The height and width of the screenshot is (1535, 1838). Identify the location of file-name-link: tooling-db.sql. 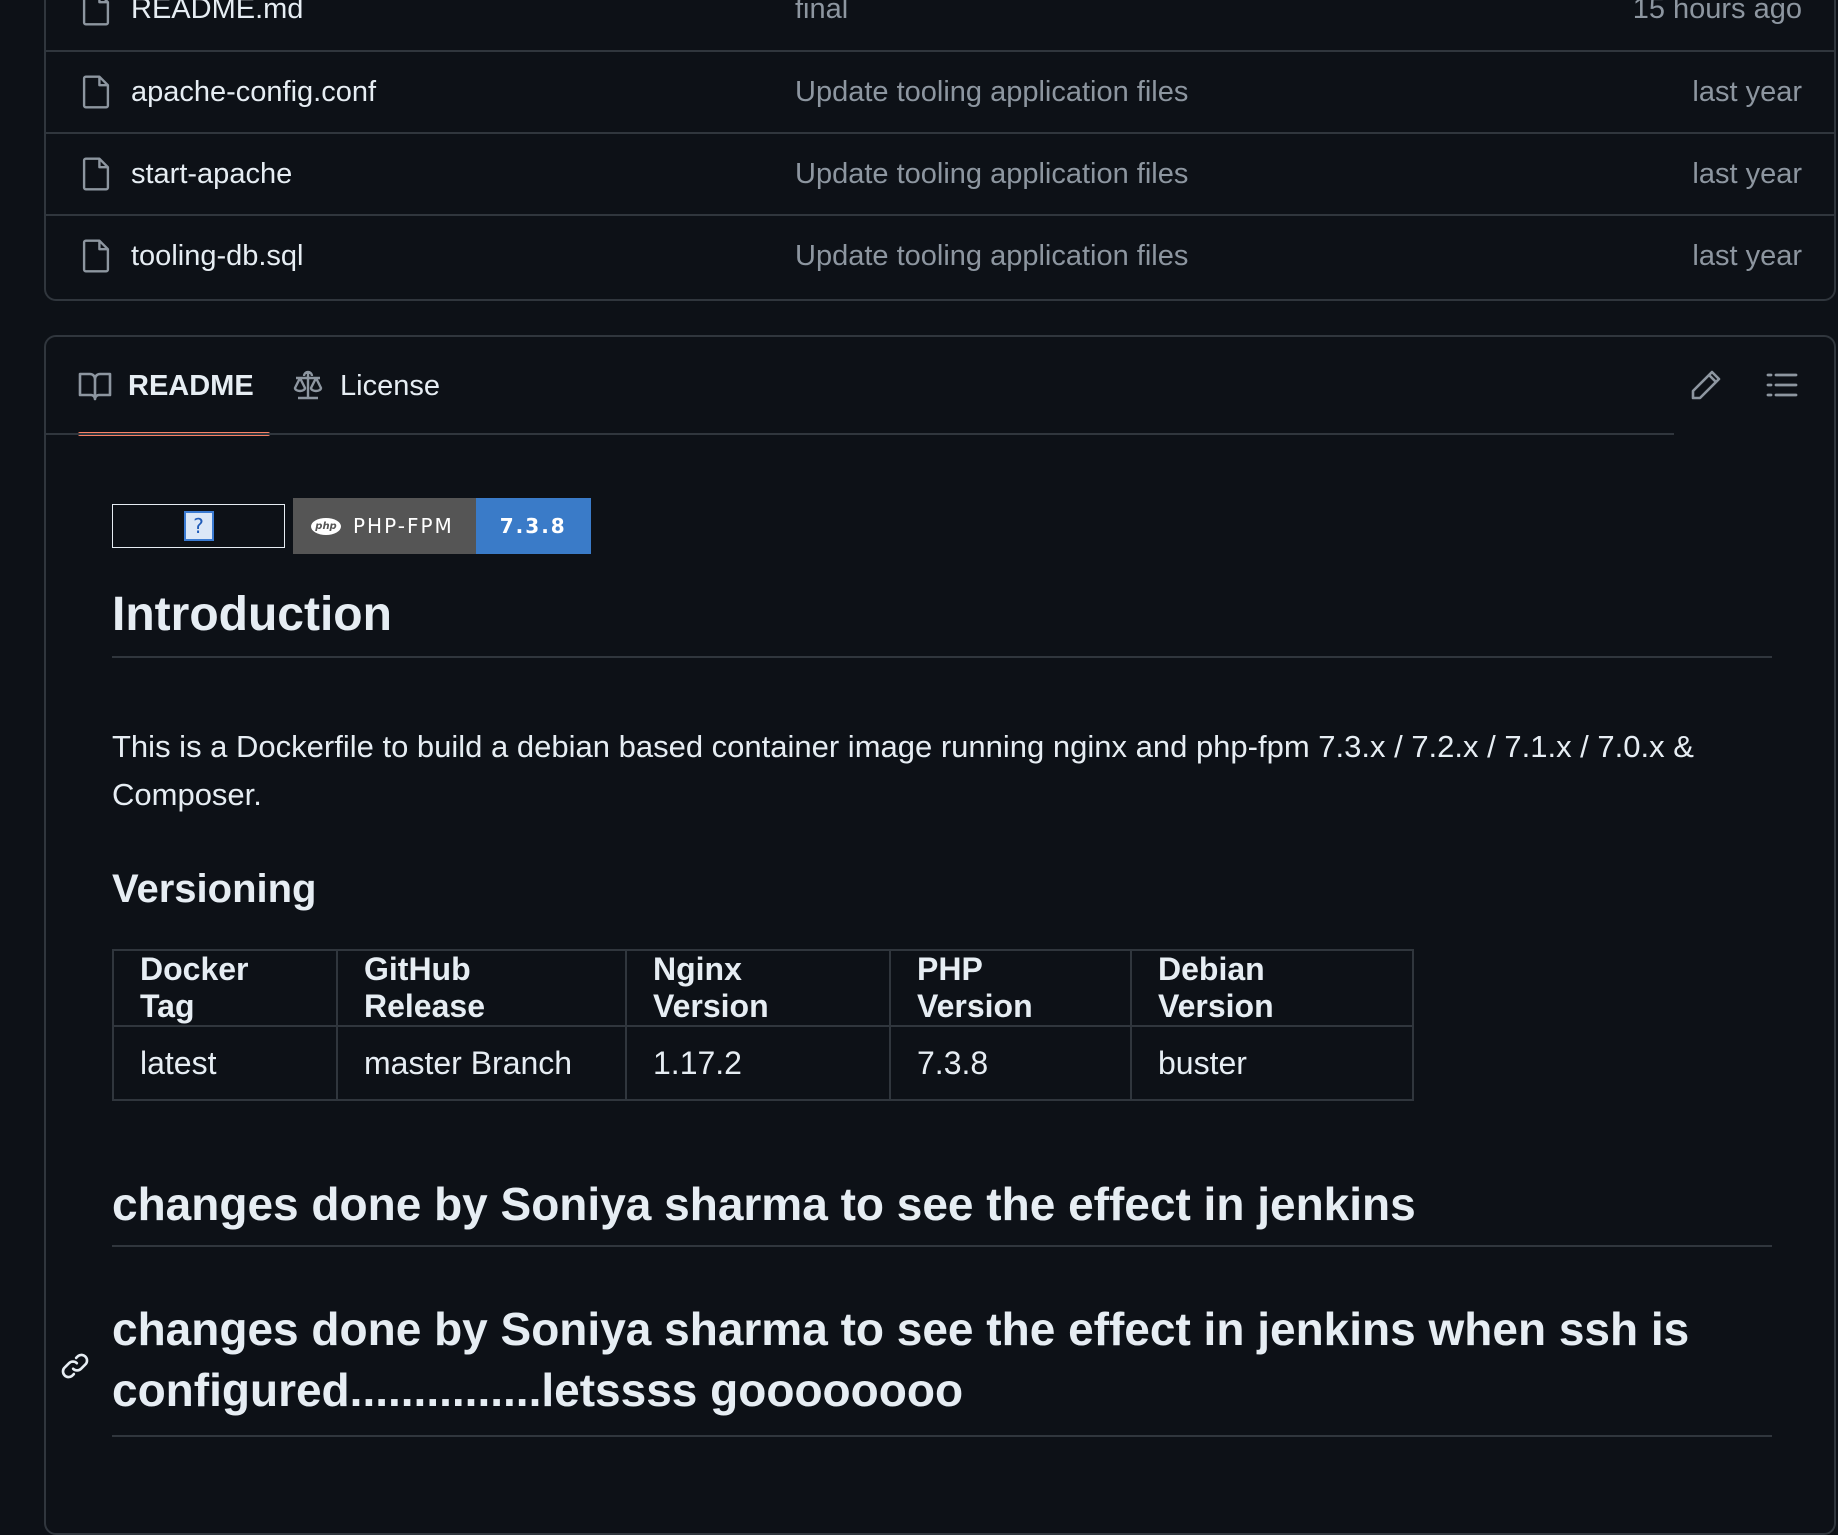
(217, 256).